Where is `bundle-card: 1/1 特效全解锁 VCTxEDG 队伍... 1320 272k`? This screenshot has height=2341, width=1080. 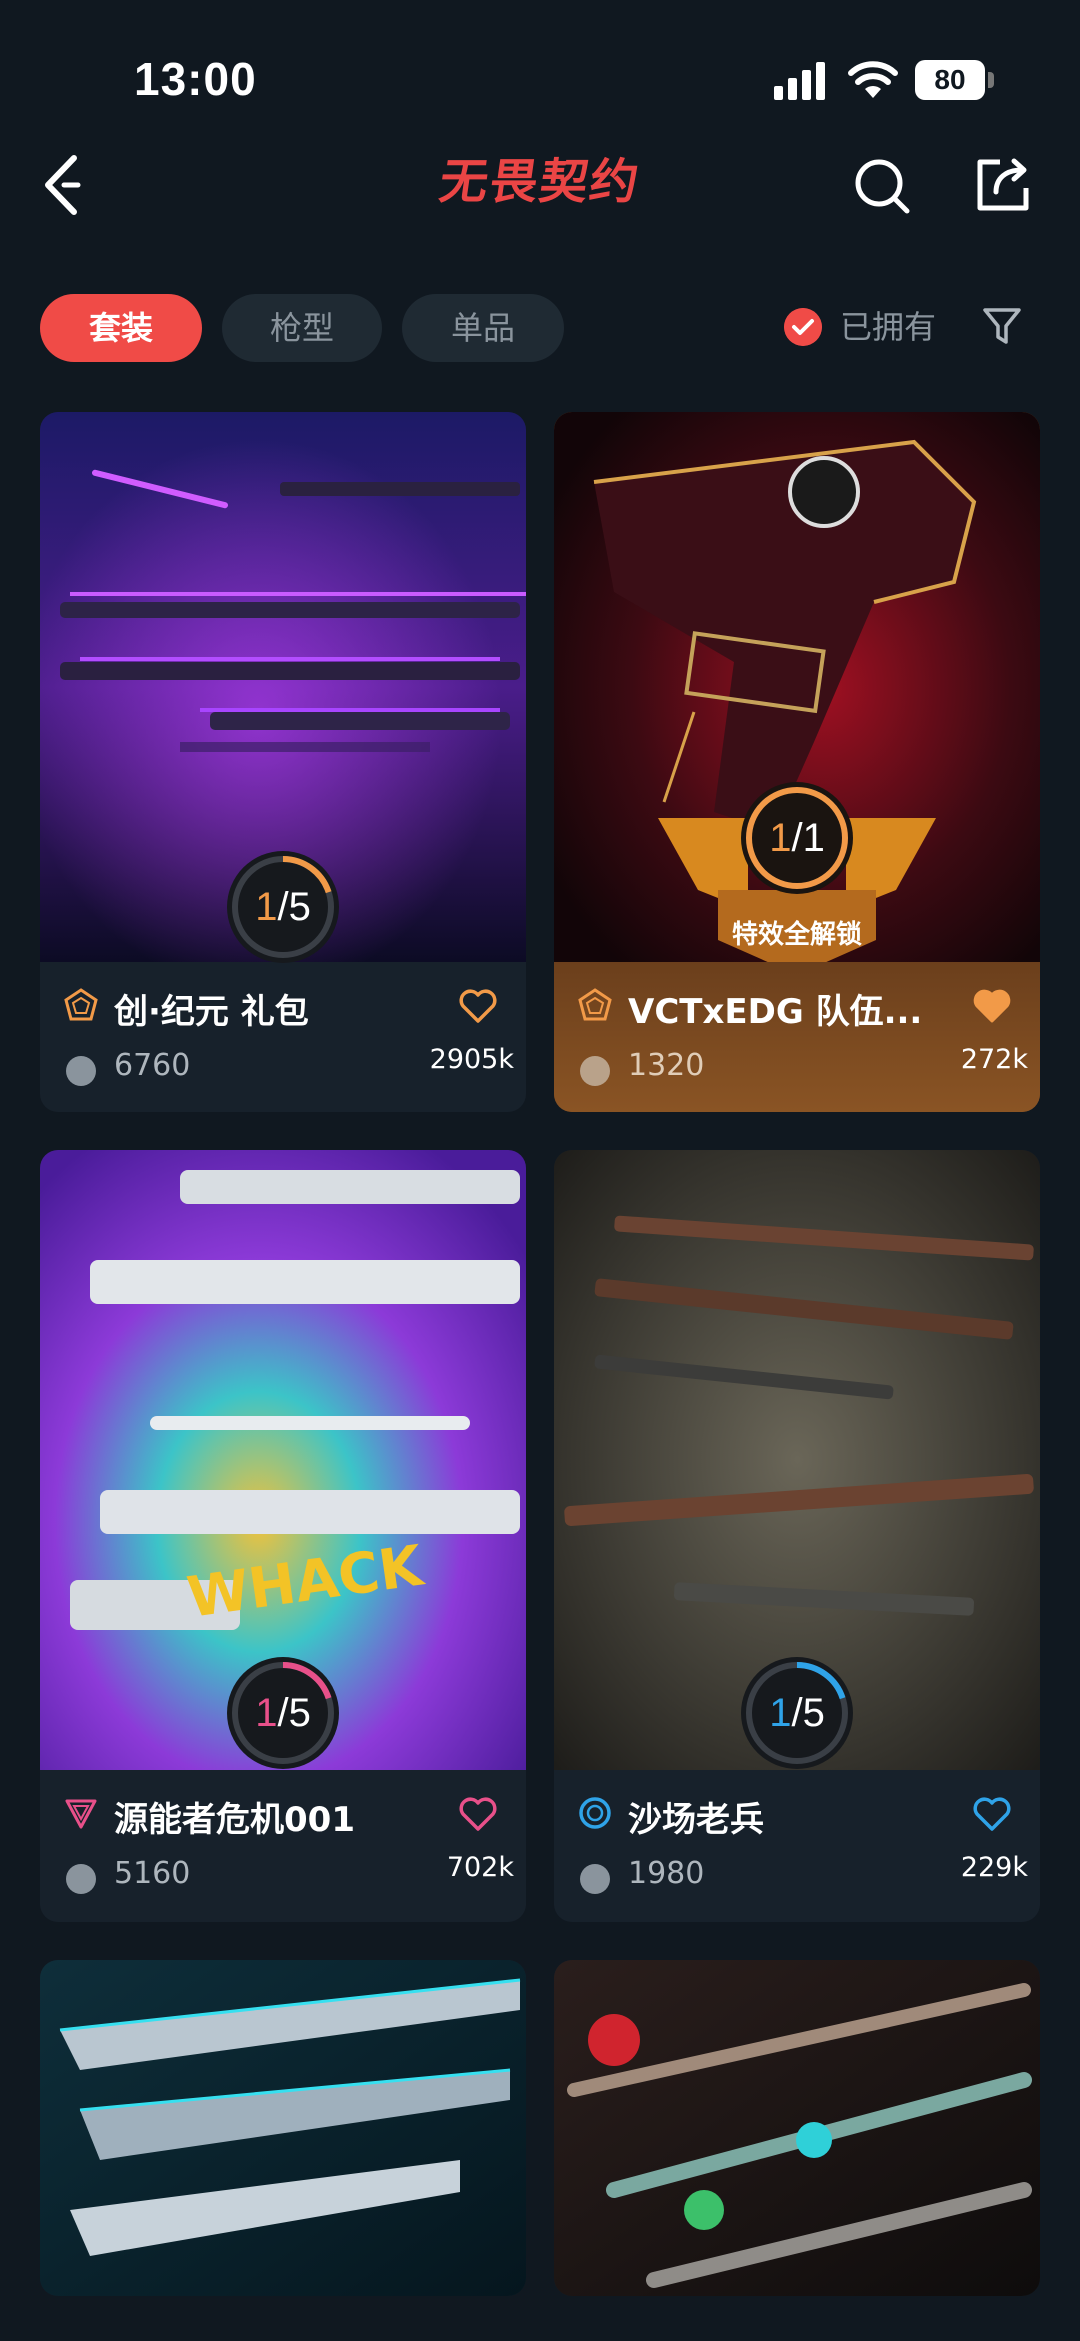
bundle-card: 1/1 特效全解锁 VCTxEDG 队伍... 1320 272k is located at coordinates (797, 762).